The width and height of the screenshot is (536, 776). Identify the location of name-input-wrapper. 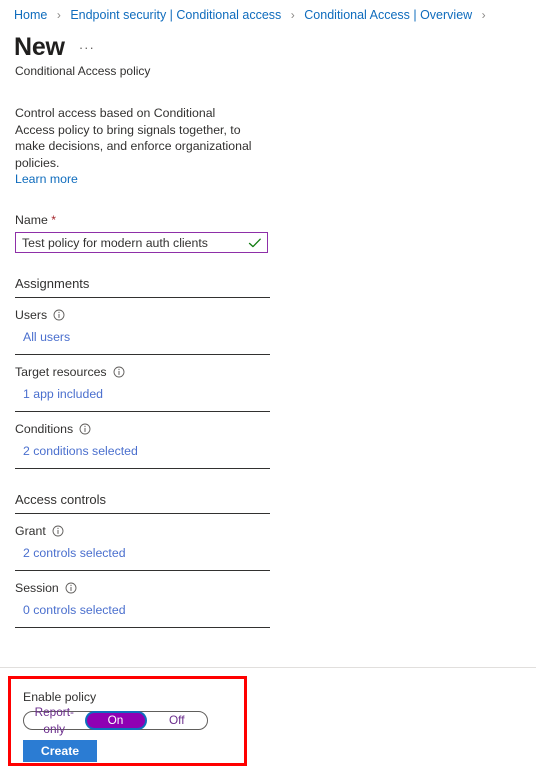
(141, 242).